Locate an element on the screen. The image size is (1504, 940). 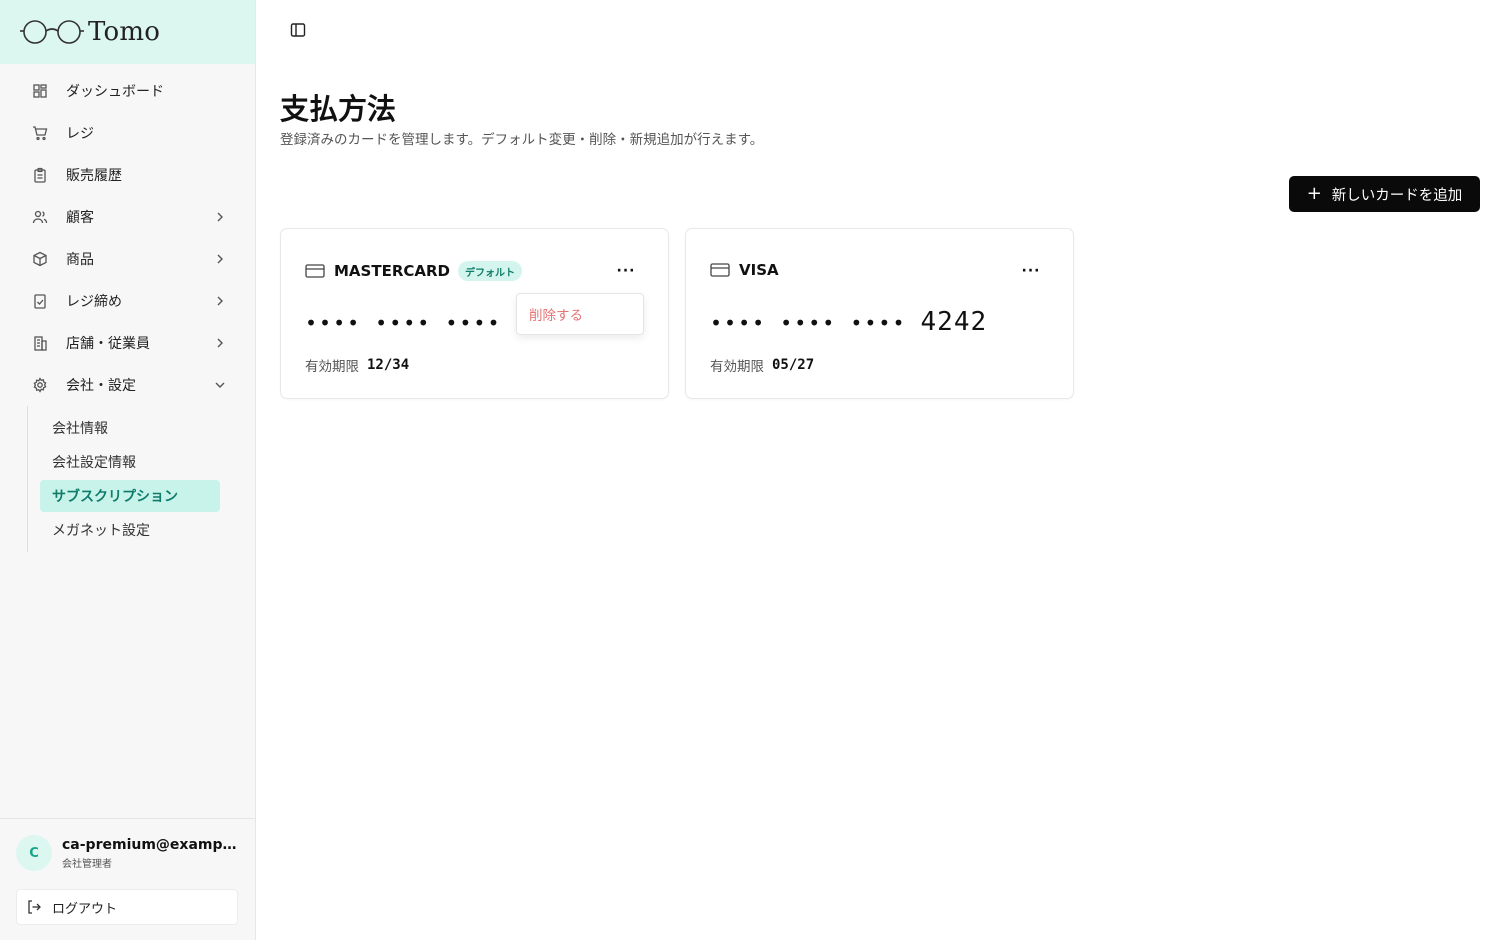
chevron-down-icon is located at coordinates (220, 385).